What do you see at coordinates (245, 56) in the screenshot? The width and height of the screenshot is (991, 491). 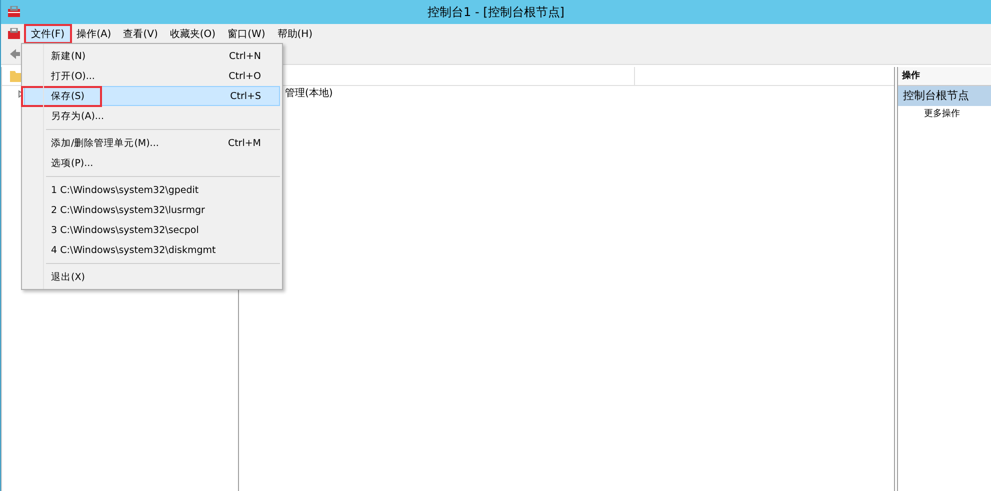 I see `shortcut-label: Ctrl+N` at bounding box center [245, 56].